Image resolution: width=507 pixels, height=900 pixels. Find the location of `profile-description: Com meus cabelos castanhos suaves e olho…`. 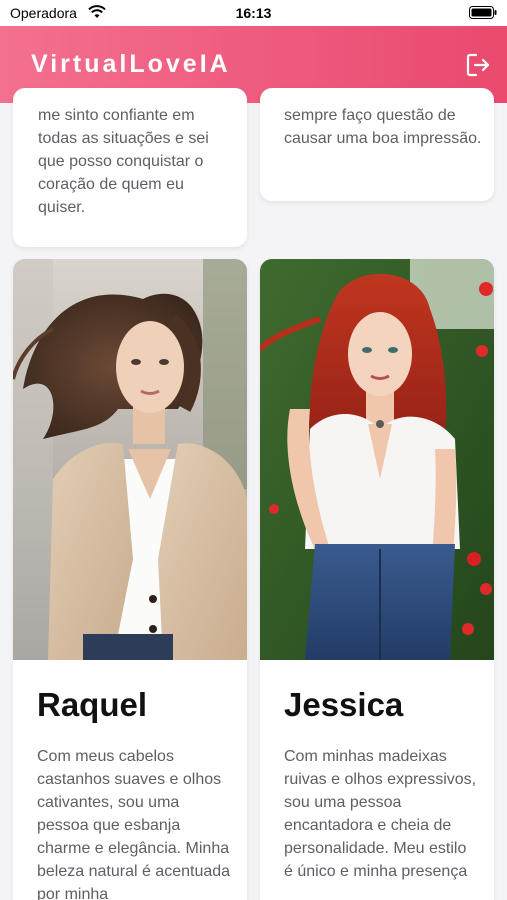

profile-description: Com meus cabelos castanhos suaves e olho… is located at coordinates (134, 824).